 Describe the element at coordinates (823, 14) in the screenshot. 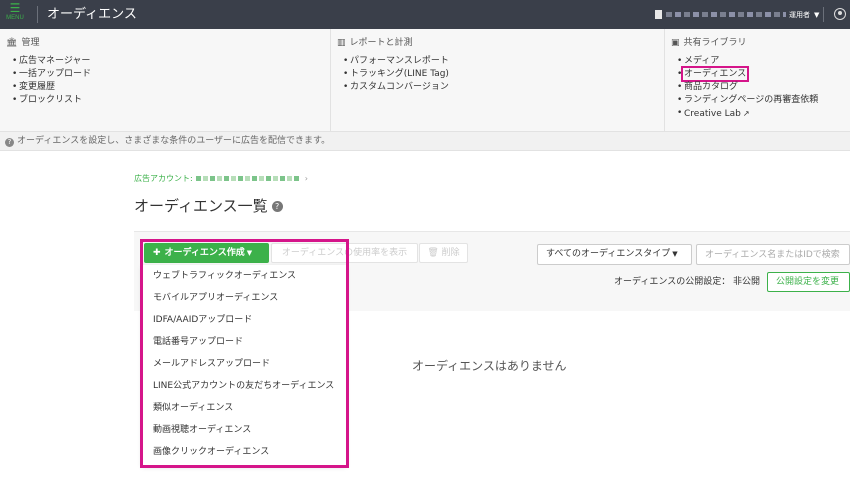

I see `topbar-divider-right` at that location.